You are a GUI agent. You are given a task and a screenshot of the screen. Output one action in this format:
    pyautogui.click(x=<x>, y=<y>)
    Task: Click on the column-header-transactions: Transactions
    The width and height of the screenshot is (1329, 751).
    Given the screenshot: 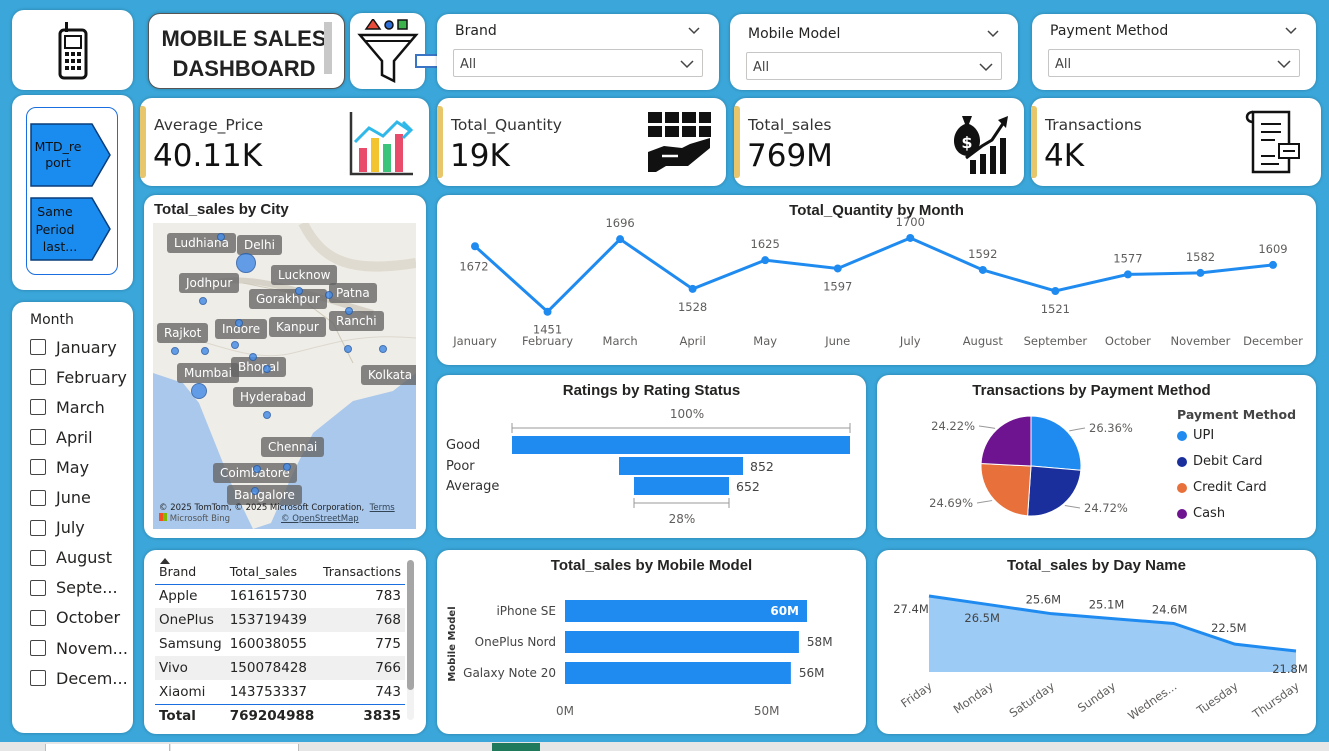 What is the action you would take?
    pyautogui.click(x=361, y=572)
    